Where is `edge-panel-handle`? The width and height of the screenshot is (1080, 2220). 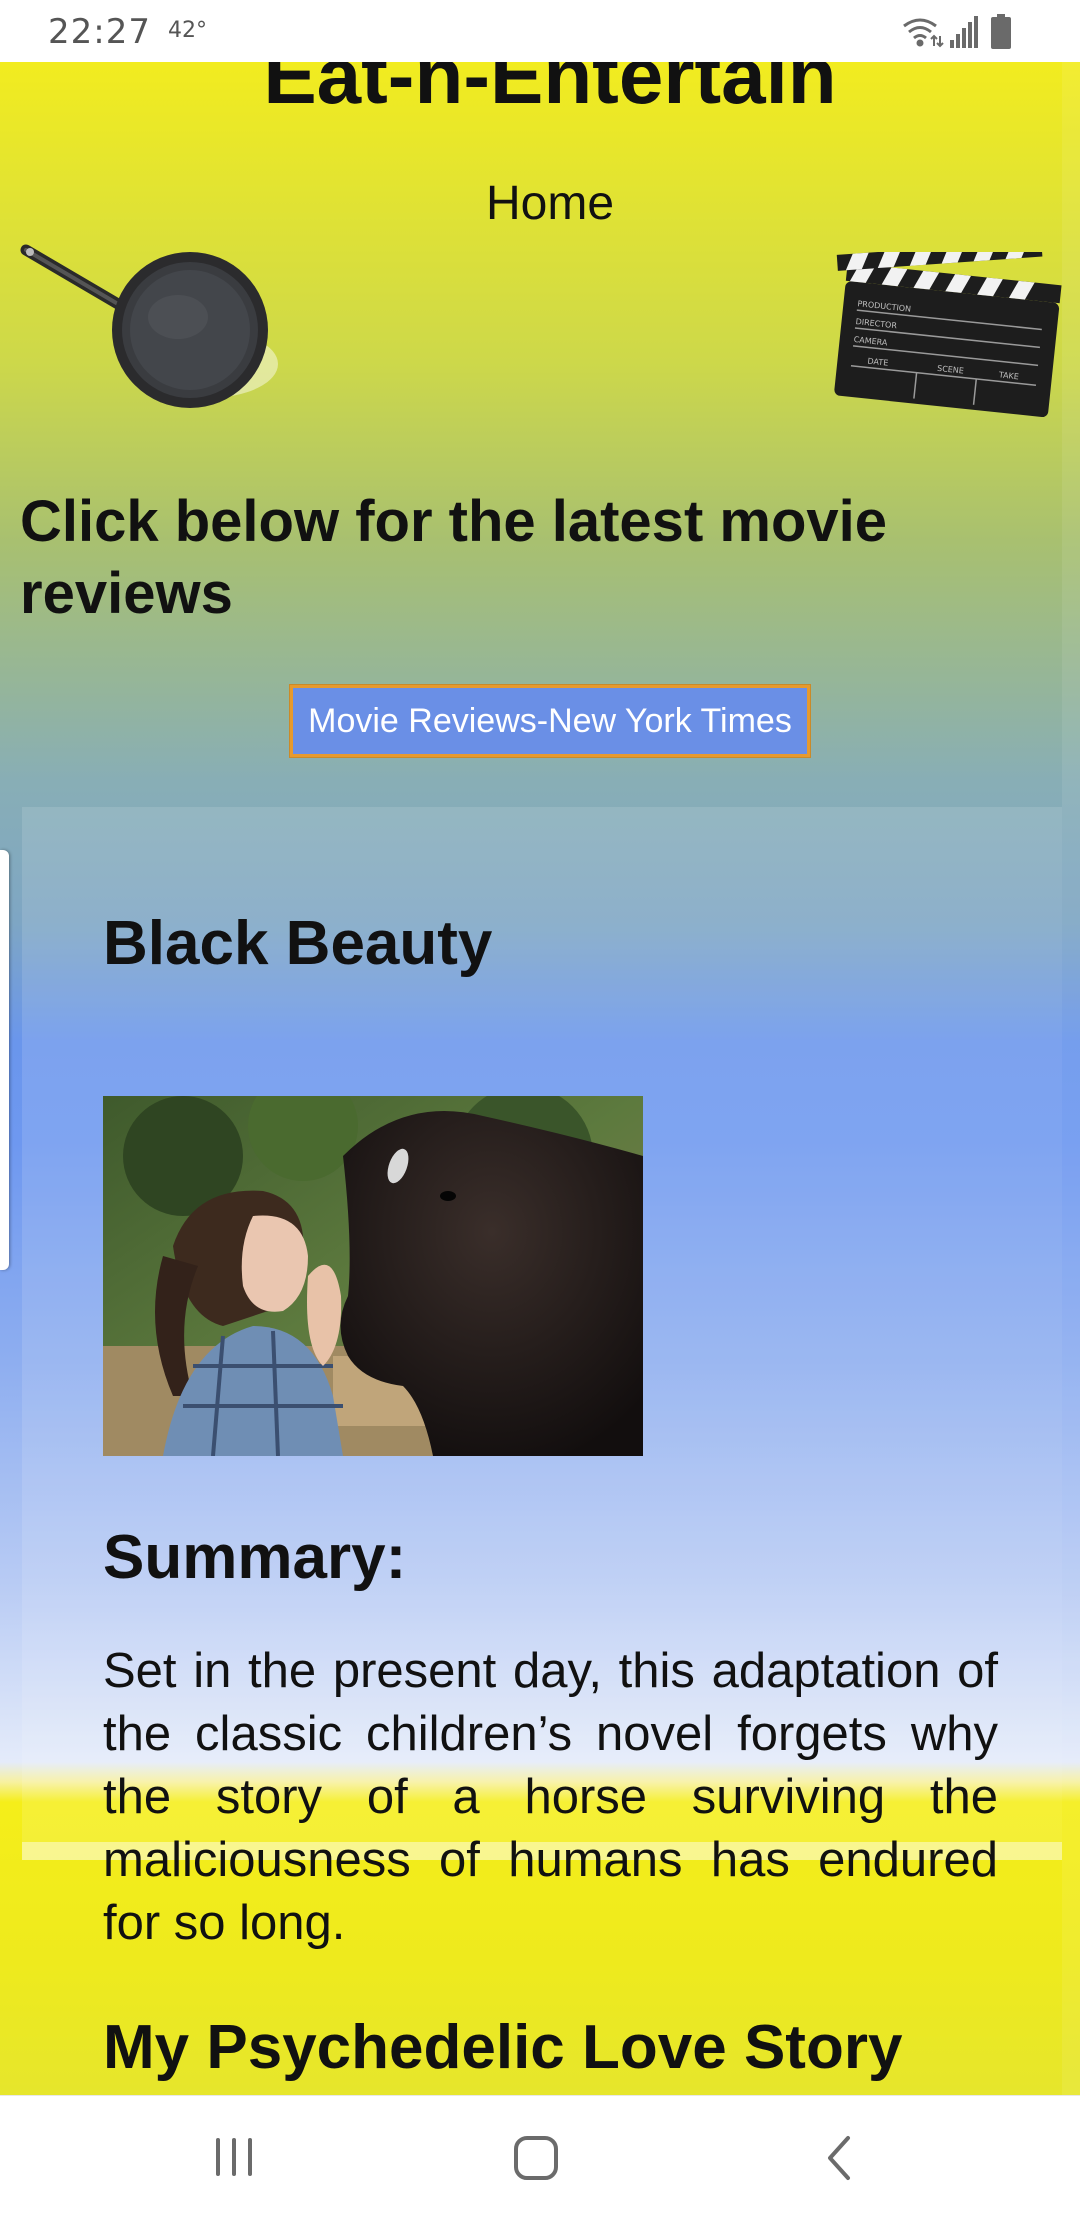
edge-panel-handle is located at coordinates (4, 1060).